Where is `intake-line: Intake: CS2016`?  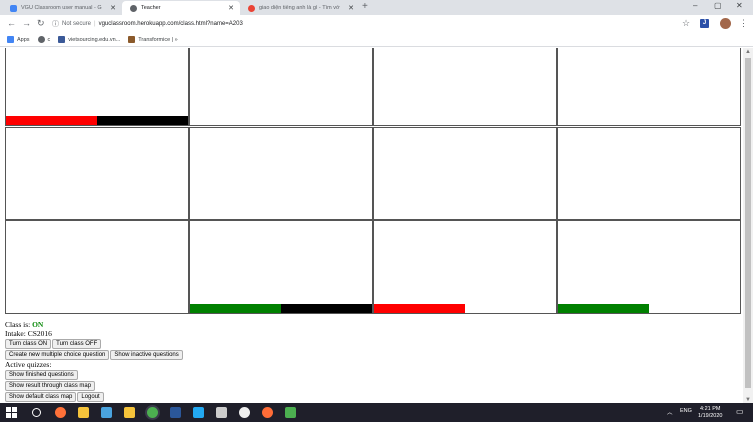
intake-line: Intake: CS2016 is located at coordinates (94, 333).